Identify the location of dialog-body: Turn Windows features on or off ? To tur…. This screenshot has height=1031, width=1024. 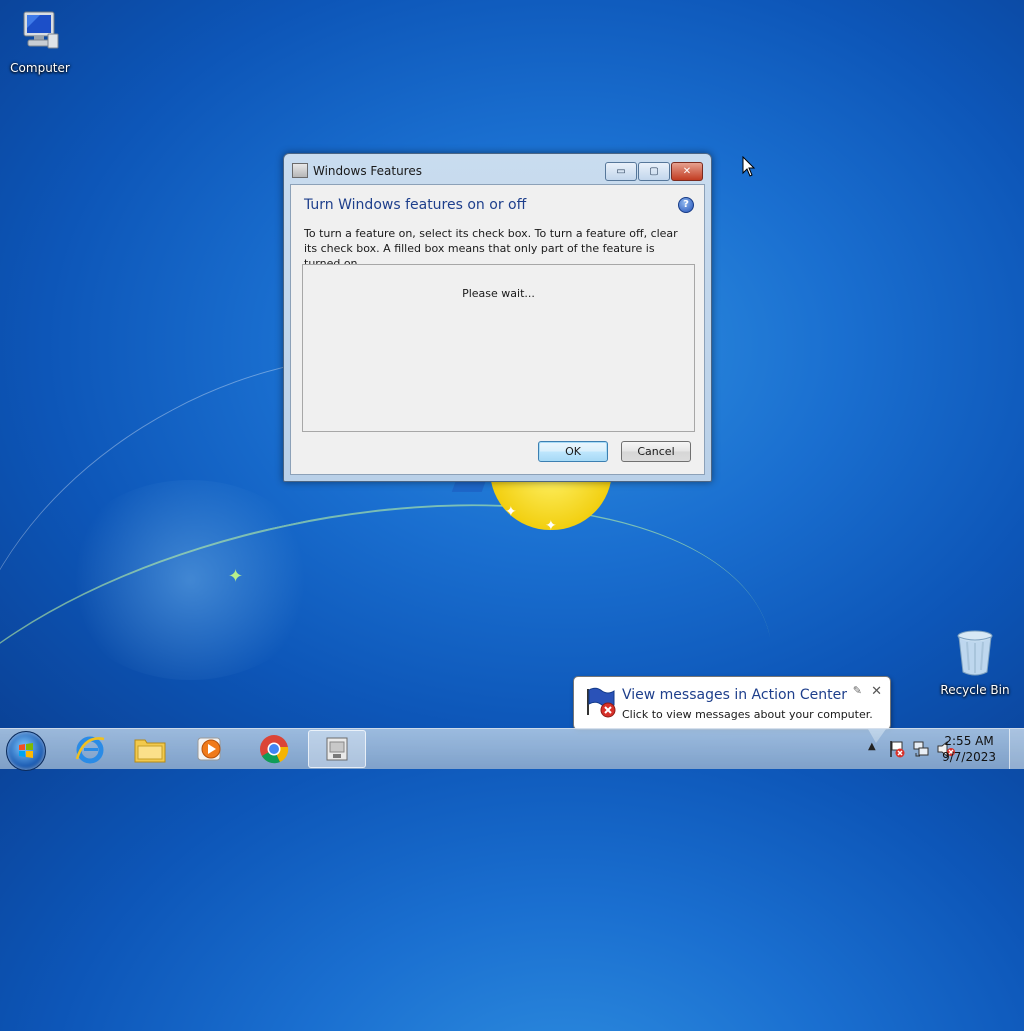
(497, 329).